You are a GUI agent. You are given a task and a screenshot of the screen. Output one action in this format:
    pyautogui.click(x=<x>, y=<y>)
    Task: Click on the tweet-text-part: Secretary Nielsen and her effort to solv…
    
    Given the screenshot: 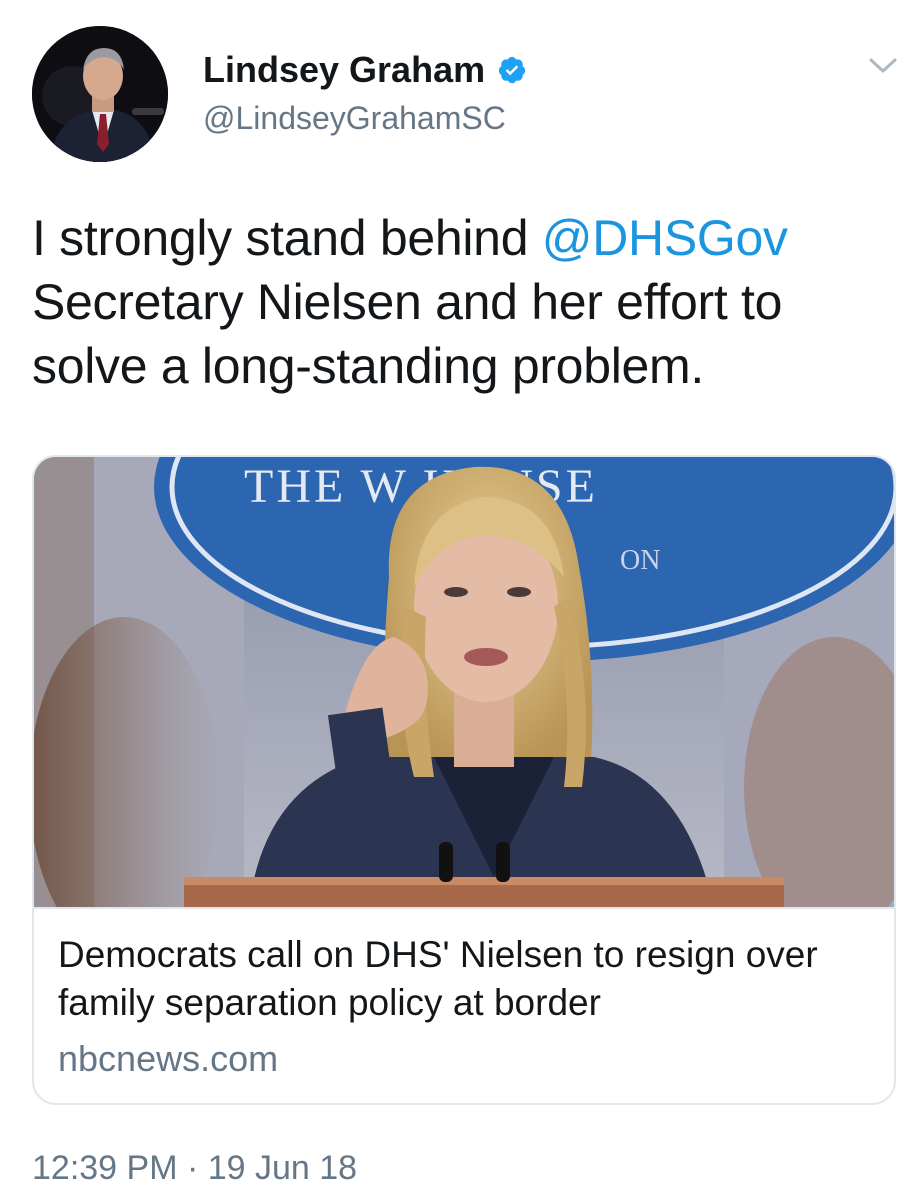 What is the action you would take?
    pyautogui.click(x=407, y=334)
    